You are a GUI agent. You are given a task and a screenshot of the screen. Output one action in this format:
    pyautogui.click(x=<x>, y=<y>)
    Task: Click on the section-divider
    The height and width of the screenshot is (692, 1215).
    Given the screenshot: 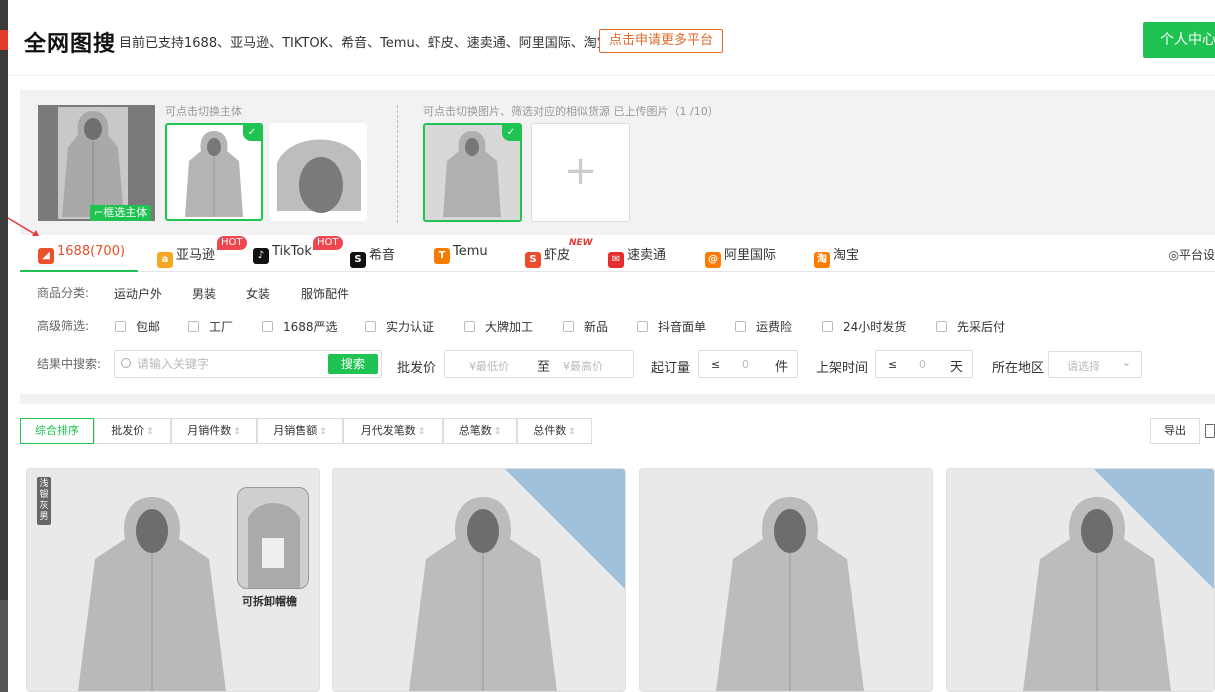 What is the action you would take?
    pyautogui.click(x=397, y=164)
    